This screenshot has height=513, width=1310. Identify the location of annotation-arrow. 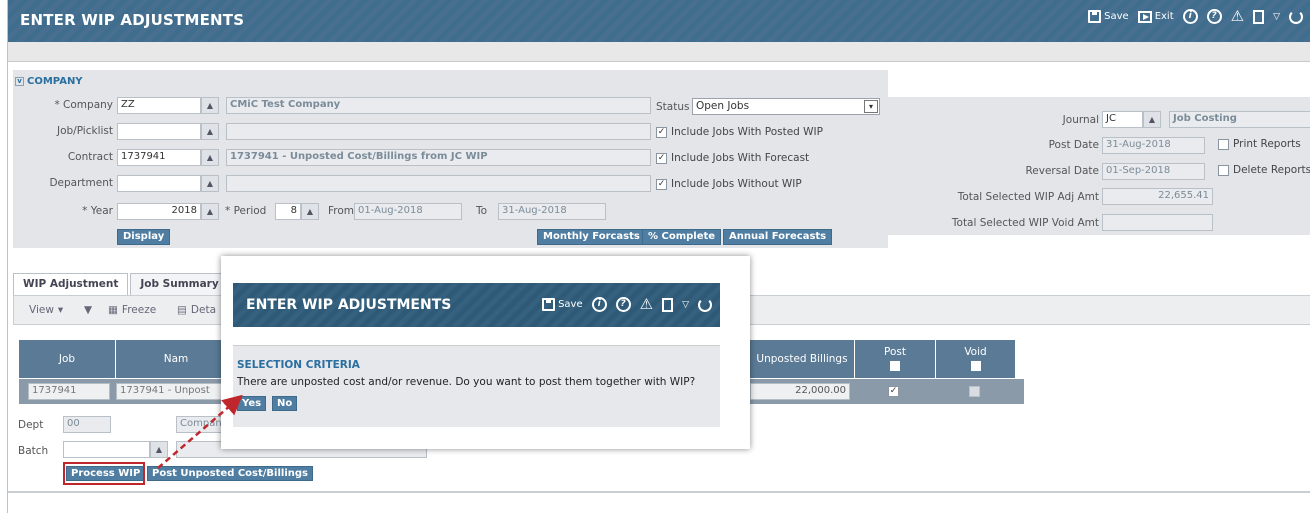
(200, 431).